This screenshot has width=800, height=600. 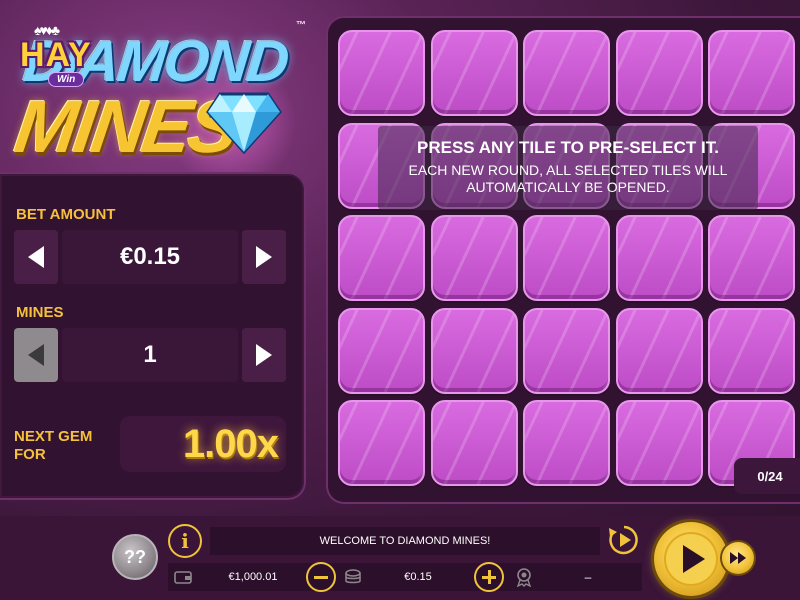 I want to click on wallet-icon, so click(x=183, y=577).